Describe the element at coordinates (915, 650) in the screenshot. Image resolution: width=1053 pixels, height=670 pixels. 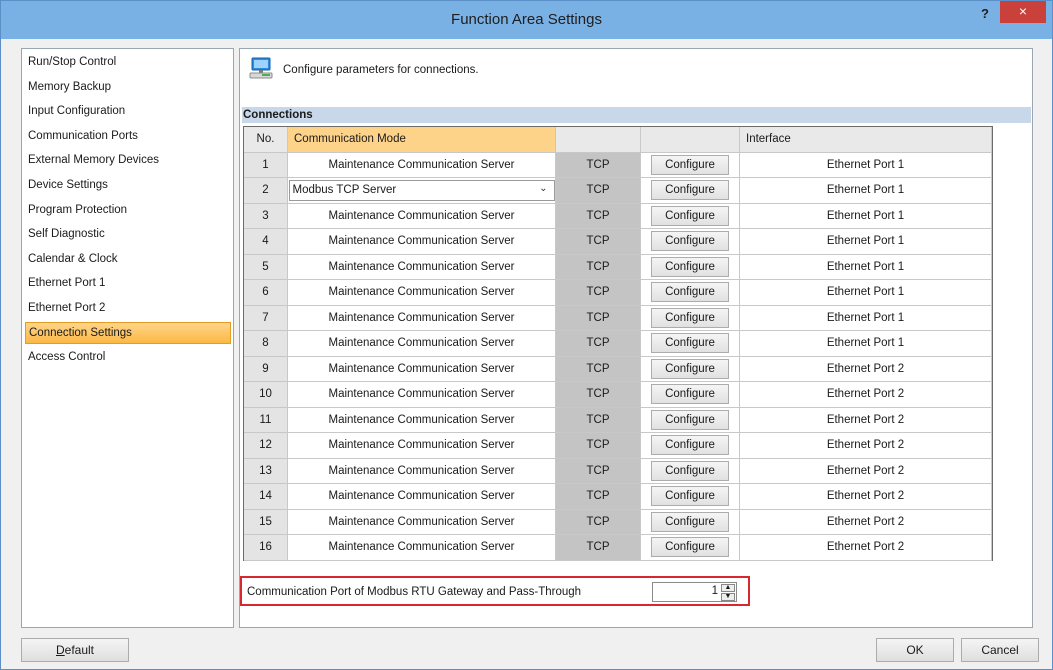
I see `ok-button: OK` at that location.